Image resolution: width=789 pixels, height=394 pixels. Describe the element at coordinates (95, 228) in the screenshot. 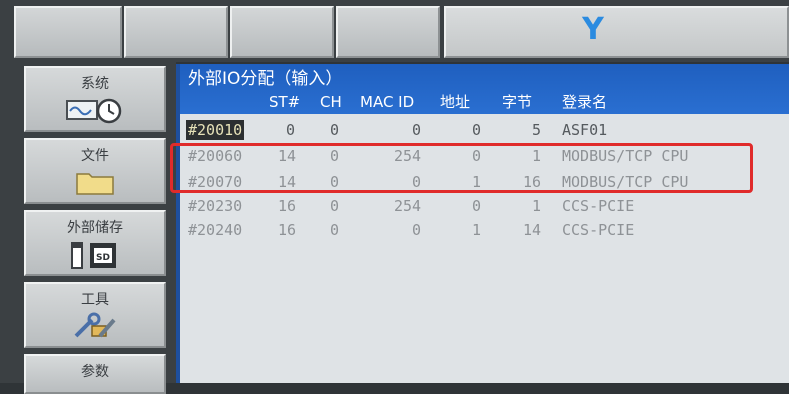

I see `menu-external-storage-label: 外部储存` at that location.